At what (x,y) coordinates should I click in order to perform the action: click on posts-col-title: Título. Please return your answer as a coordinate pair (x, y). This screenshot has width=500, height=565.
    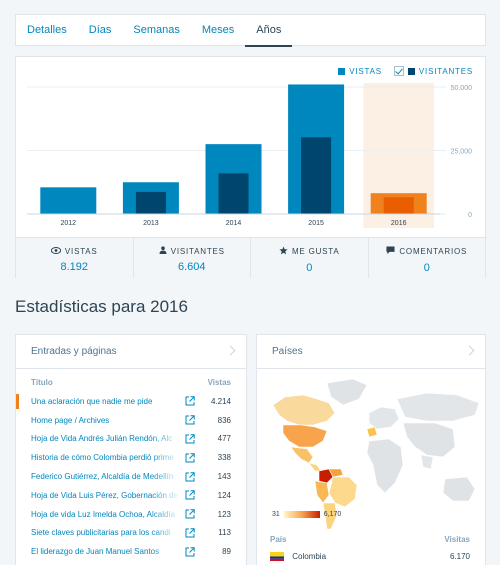
    Looking at the image, I should click on (42, 382).